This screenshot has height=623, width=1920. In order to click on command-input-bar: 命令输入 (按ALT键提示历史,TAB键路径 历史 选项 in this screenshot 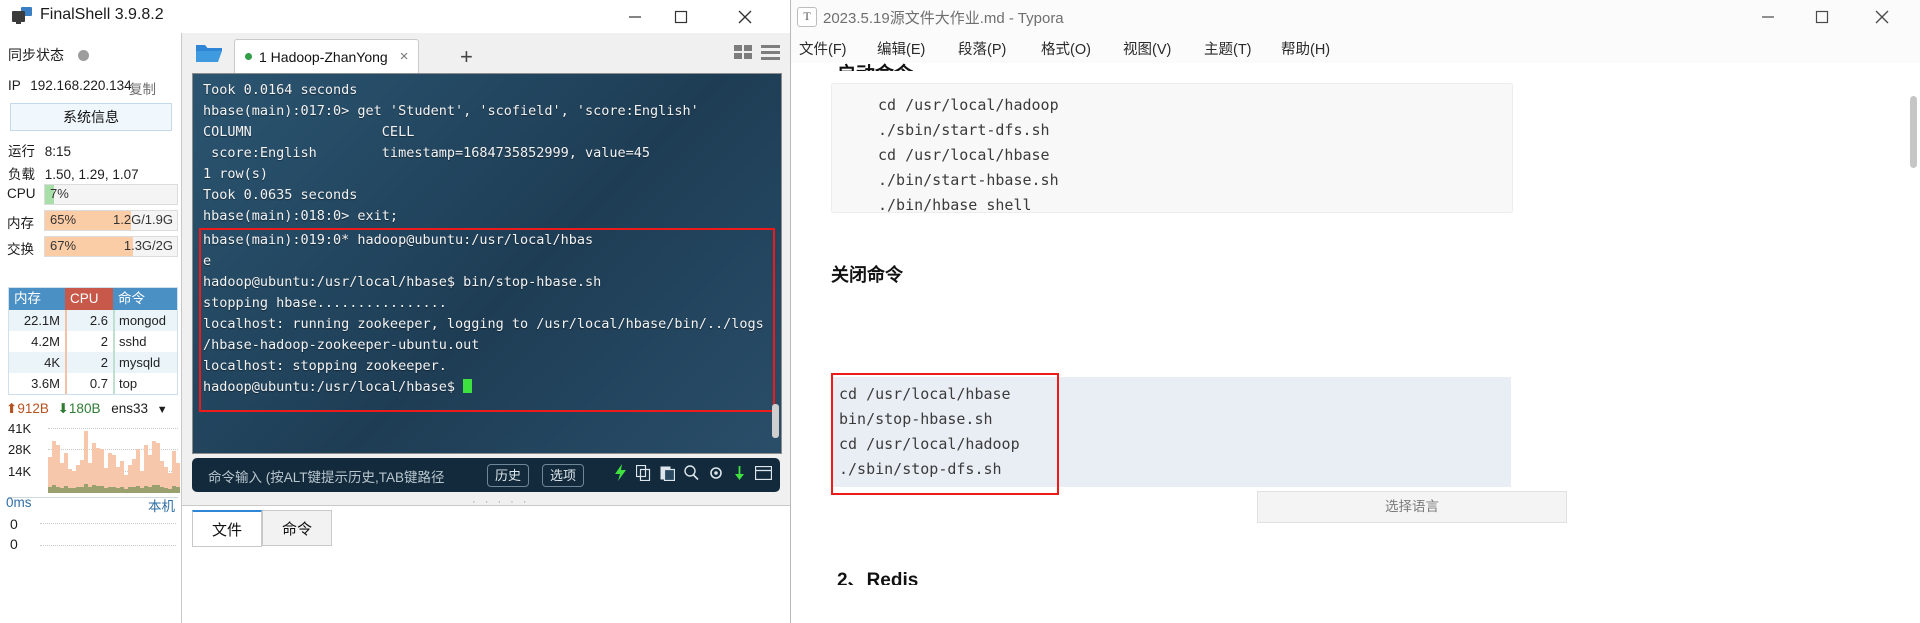, I will do `click(486, 475)`.